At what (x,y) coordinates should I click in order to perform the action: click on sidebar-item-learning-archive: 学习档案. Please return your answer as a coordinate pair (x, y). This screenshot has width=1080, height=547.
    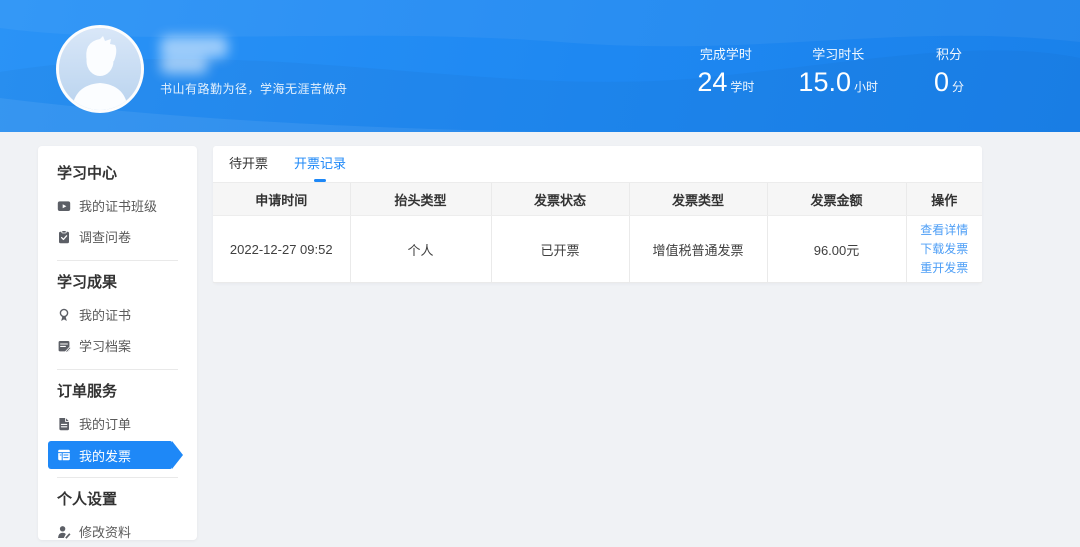
    Looking at the image, I should click on (117, 345).